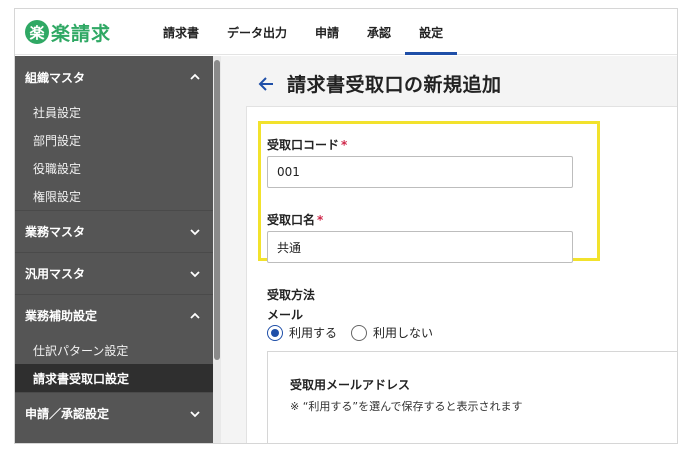 Image resolution: width=688 pixels, height=453 pixels. I want to click on radio-option-use: 利用する, so click(302, 332).